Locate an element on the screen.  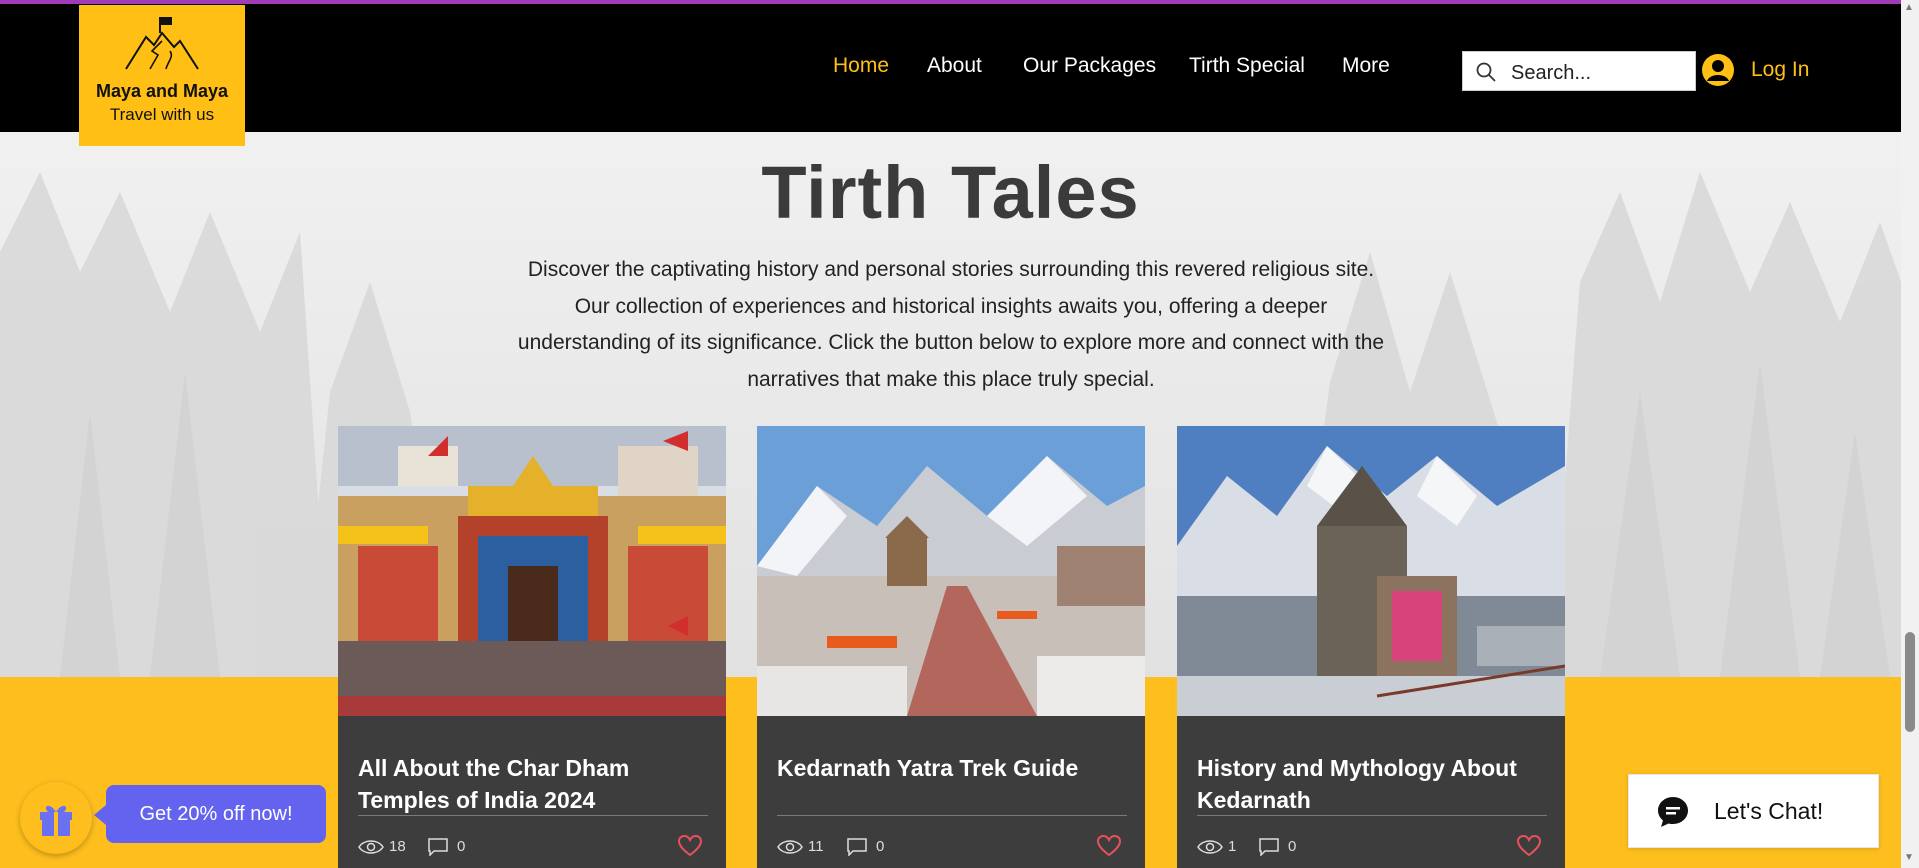
gift-promo-button is located at coordinates (56, 818).